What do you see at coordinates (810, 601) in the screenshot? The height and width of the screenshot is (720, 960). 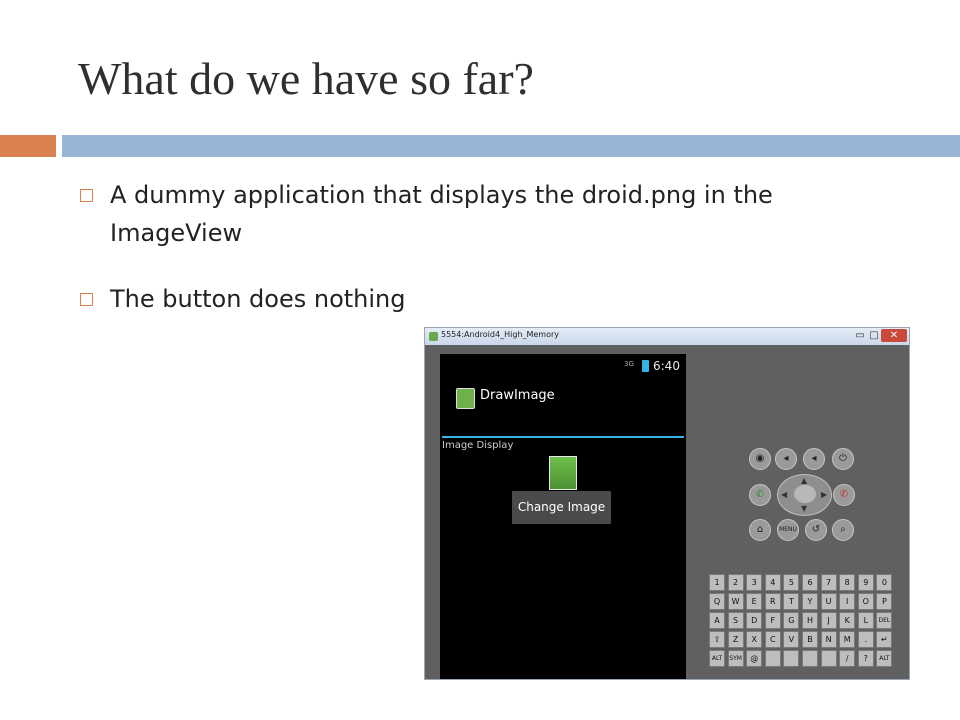 I see `keyboard-key: Y` at bounding box center [810, 601].